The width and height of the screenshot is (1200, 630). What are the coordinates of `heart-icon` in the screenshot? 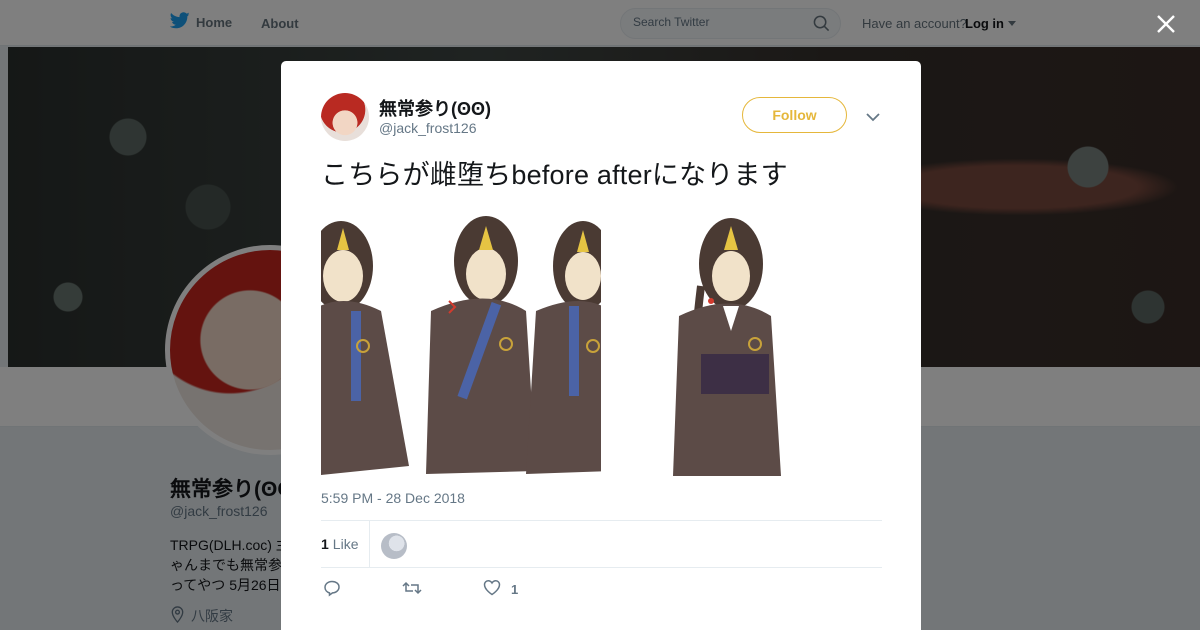 It's located at (492, 589).